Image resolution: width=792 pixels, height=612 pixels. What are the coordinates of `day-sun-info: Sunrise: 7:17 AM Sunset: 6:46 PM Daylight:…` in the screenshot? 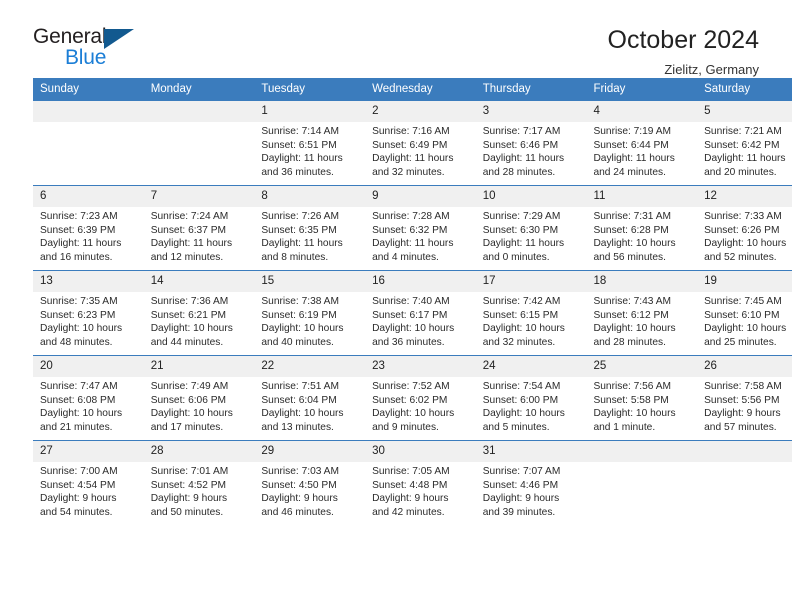 It's located at (531, 150).